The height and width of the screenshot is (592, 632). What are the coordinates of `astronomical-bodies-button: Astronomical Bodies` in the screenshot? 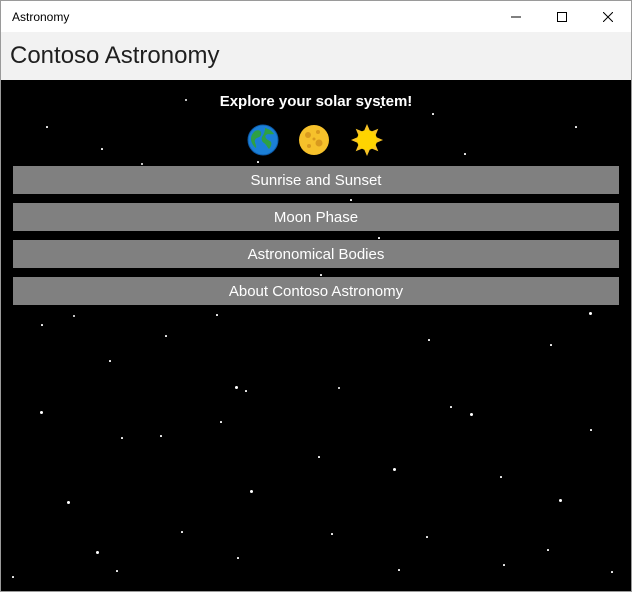 It's located at (316, 254).